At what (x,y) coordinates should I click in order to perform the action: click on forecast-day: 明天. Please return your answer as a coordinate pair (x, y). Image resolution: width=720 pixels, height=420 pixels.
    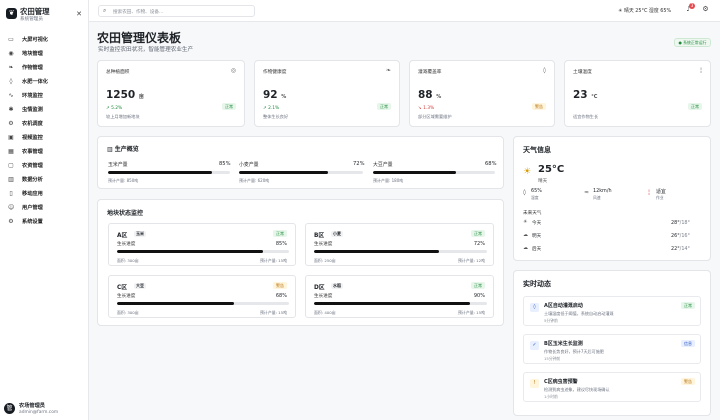
    Looking at the image, I should click on (537, 236).